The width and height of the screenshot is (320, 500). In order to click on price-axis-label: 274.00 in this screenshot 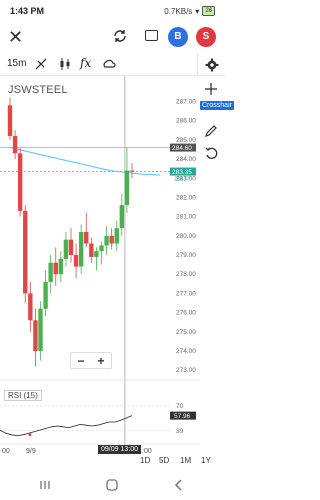, I will do `click(186, 351)`.